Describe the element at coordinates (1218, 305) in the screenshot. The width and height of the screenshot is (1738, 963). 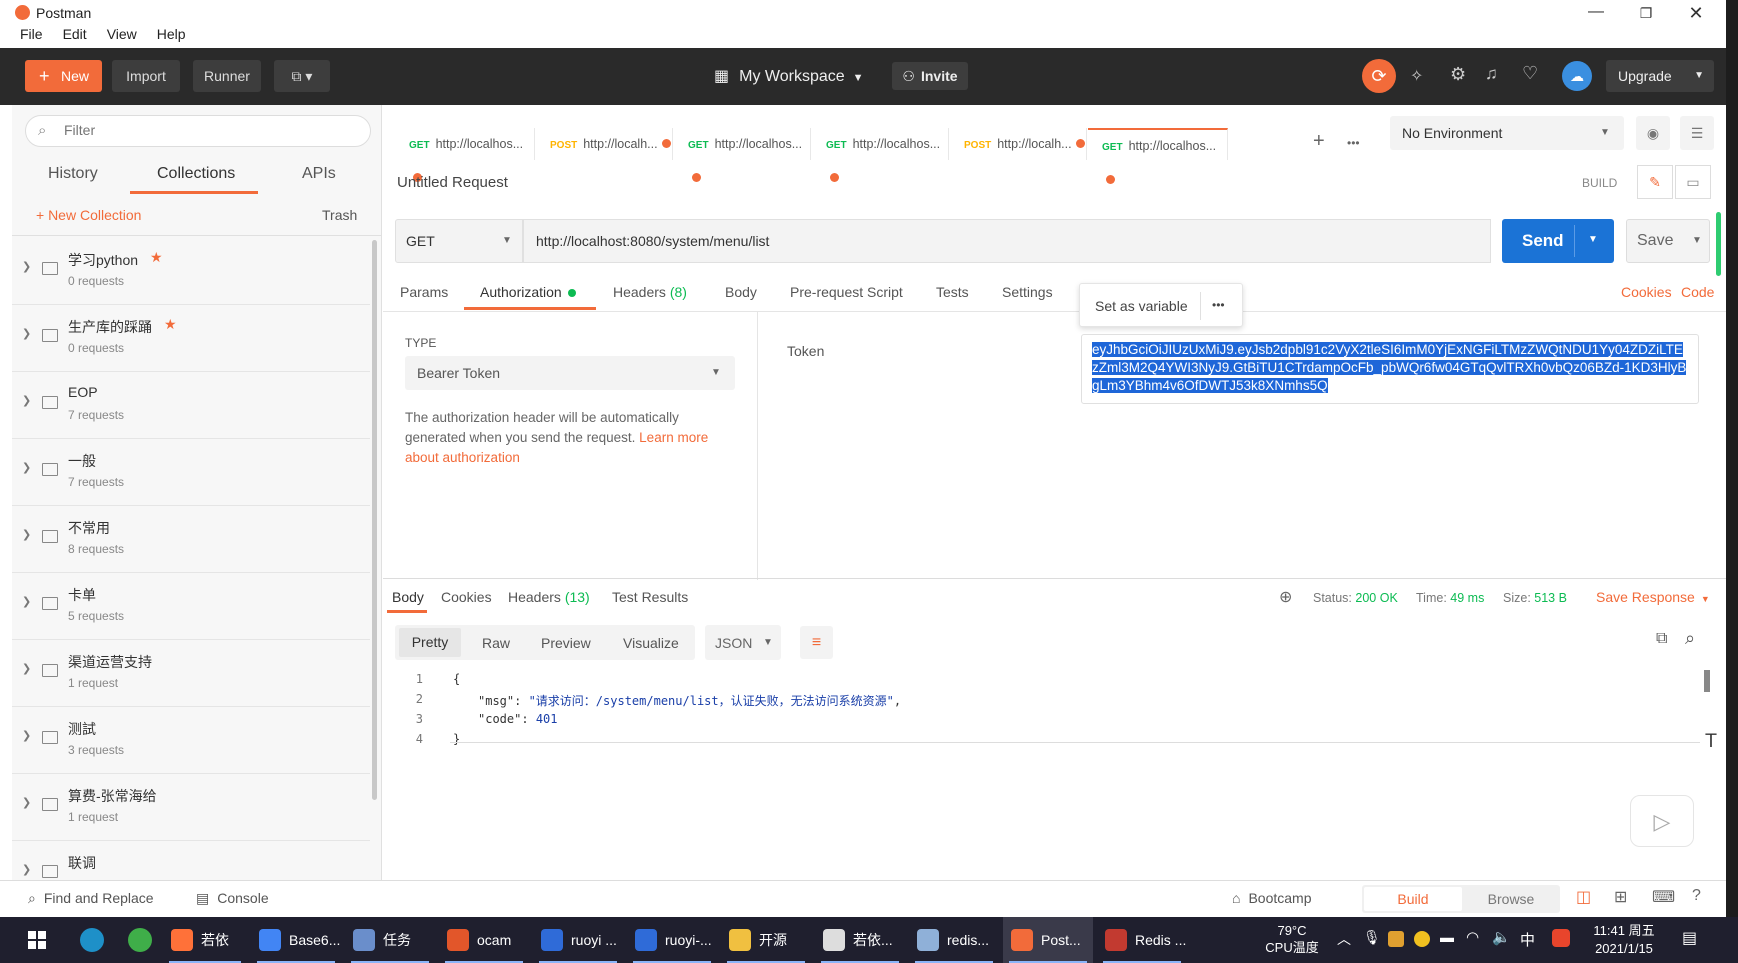
I see `popup-more-icon: •••` at that location.